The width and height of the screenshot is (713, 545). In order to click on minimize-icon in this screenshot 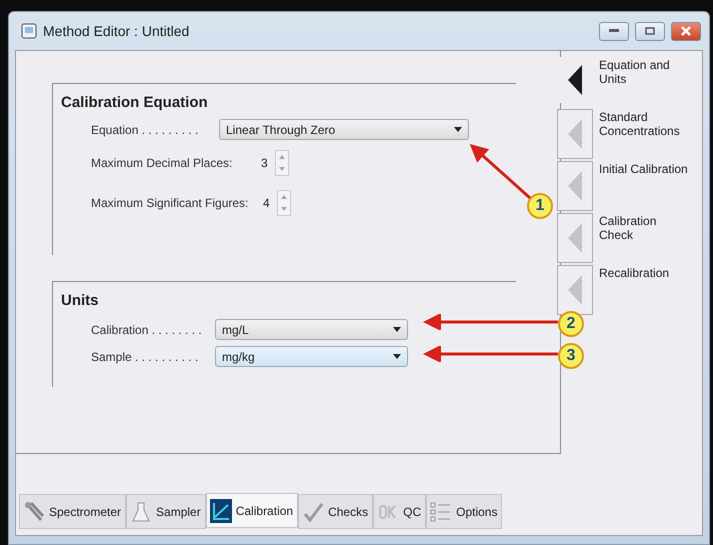, I will do `click(614, 31)`.